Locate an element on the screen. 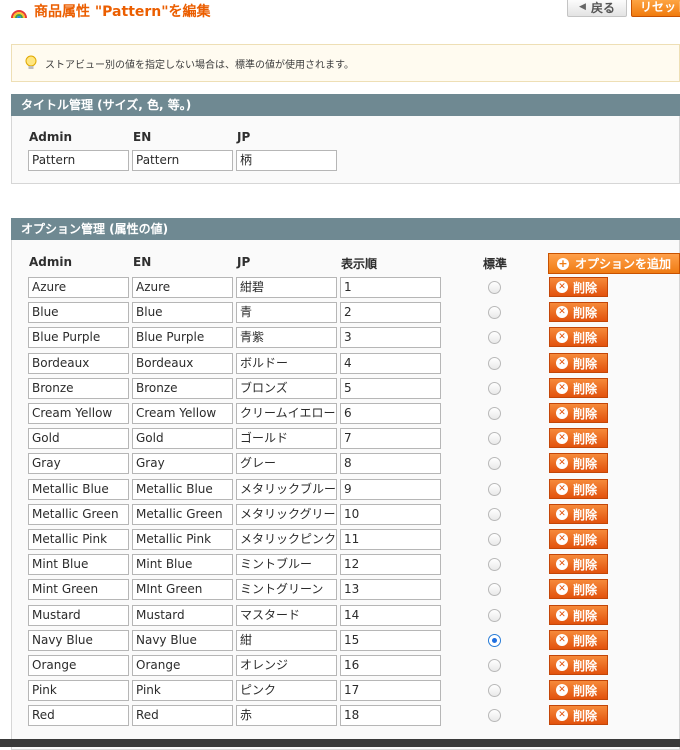  option-en-input: Cream Yellow is located at coordinates (182, 413).